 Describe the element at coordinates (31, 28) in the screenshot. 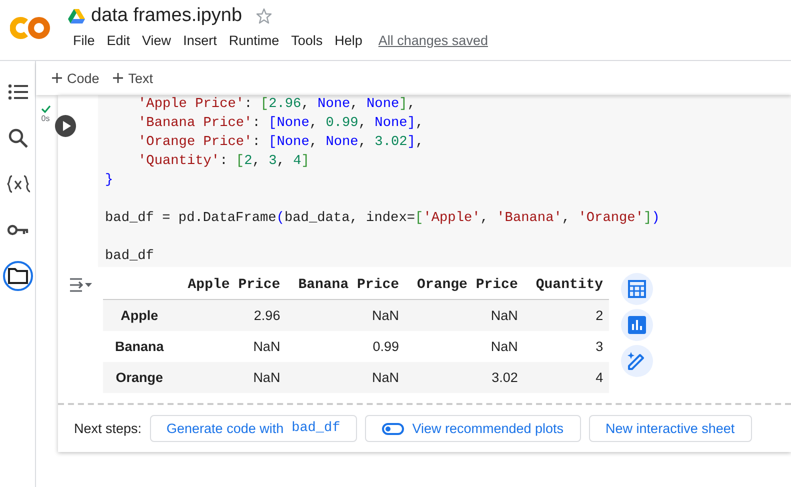

I see `logo-icon` at that location.